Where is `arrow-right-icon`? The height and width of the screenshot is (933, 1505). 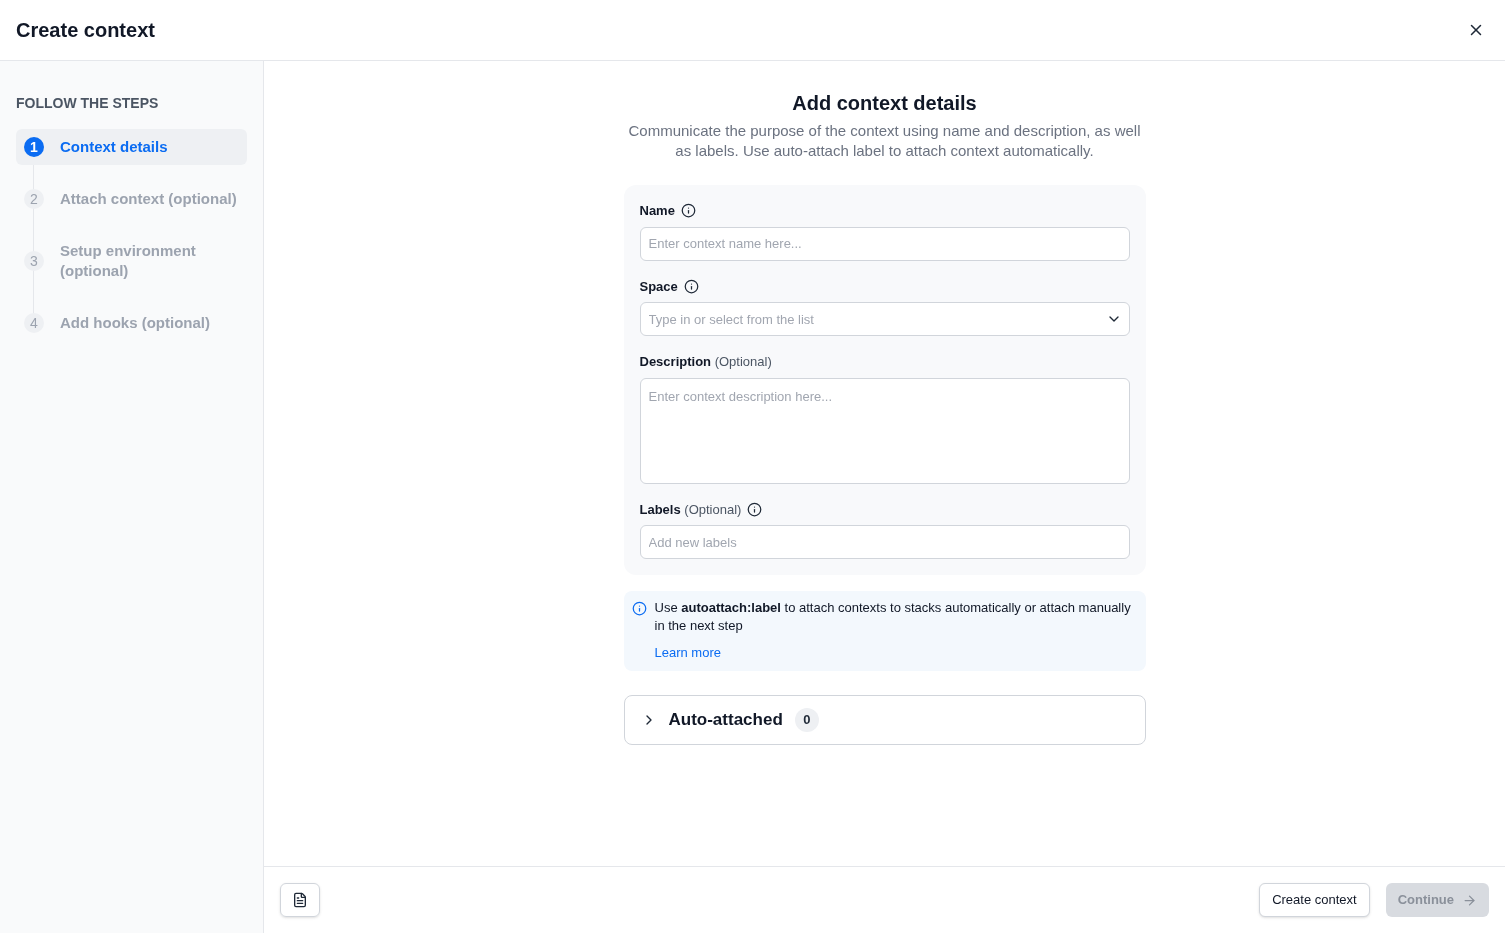 arrow-right-icon is located at coordinates (1469, 900).